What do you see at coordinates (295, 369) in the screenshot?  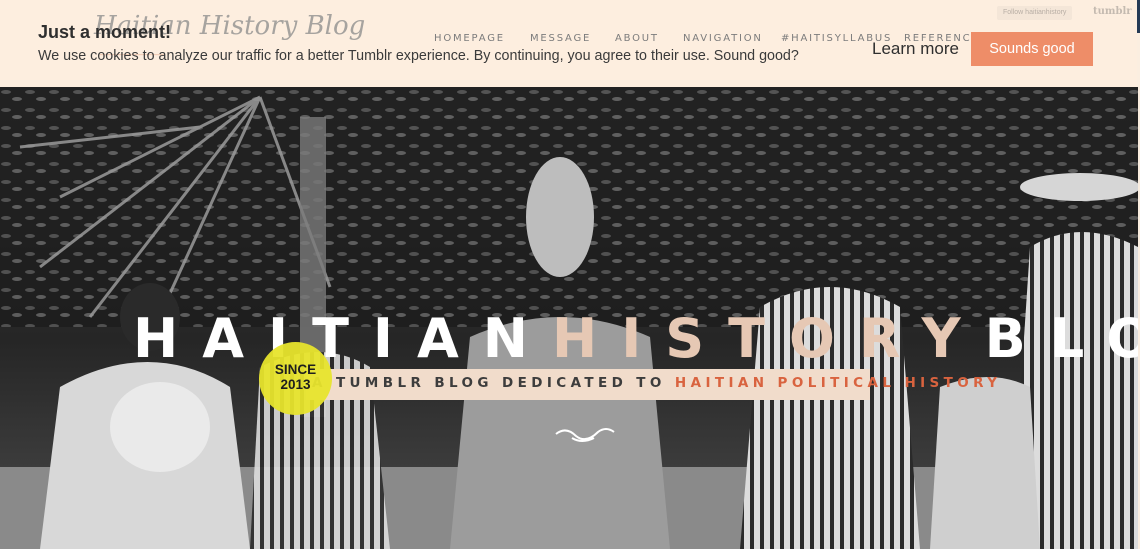 I see `since-label: SINCE` at bounding box center [295, 369].